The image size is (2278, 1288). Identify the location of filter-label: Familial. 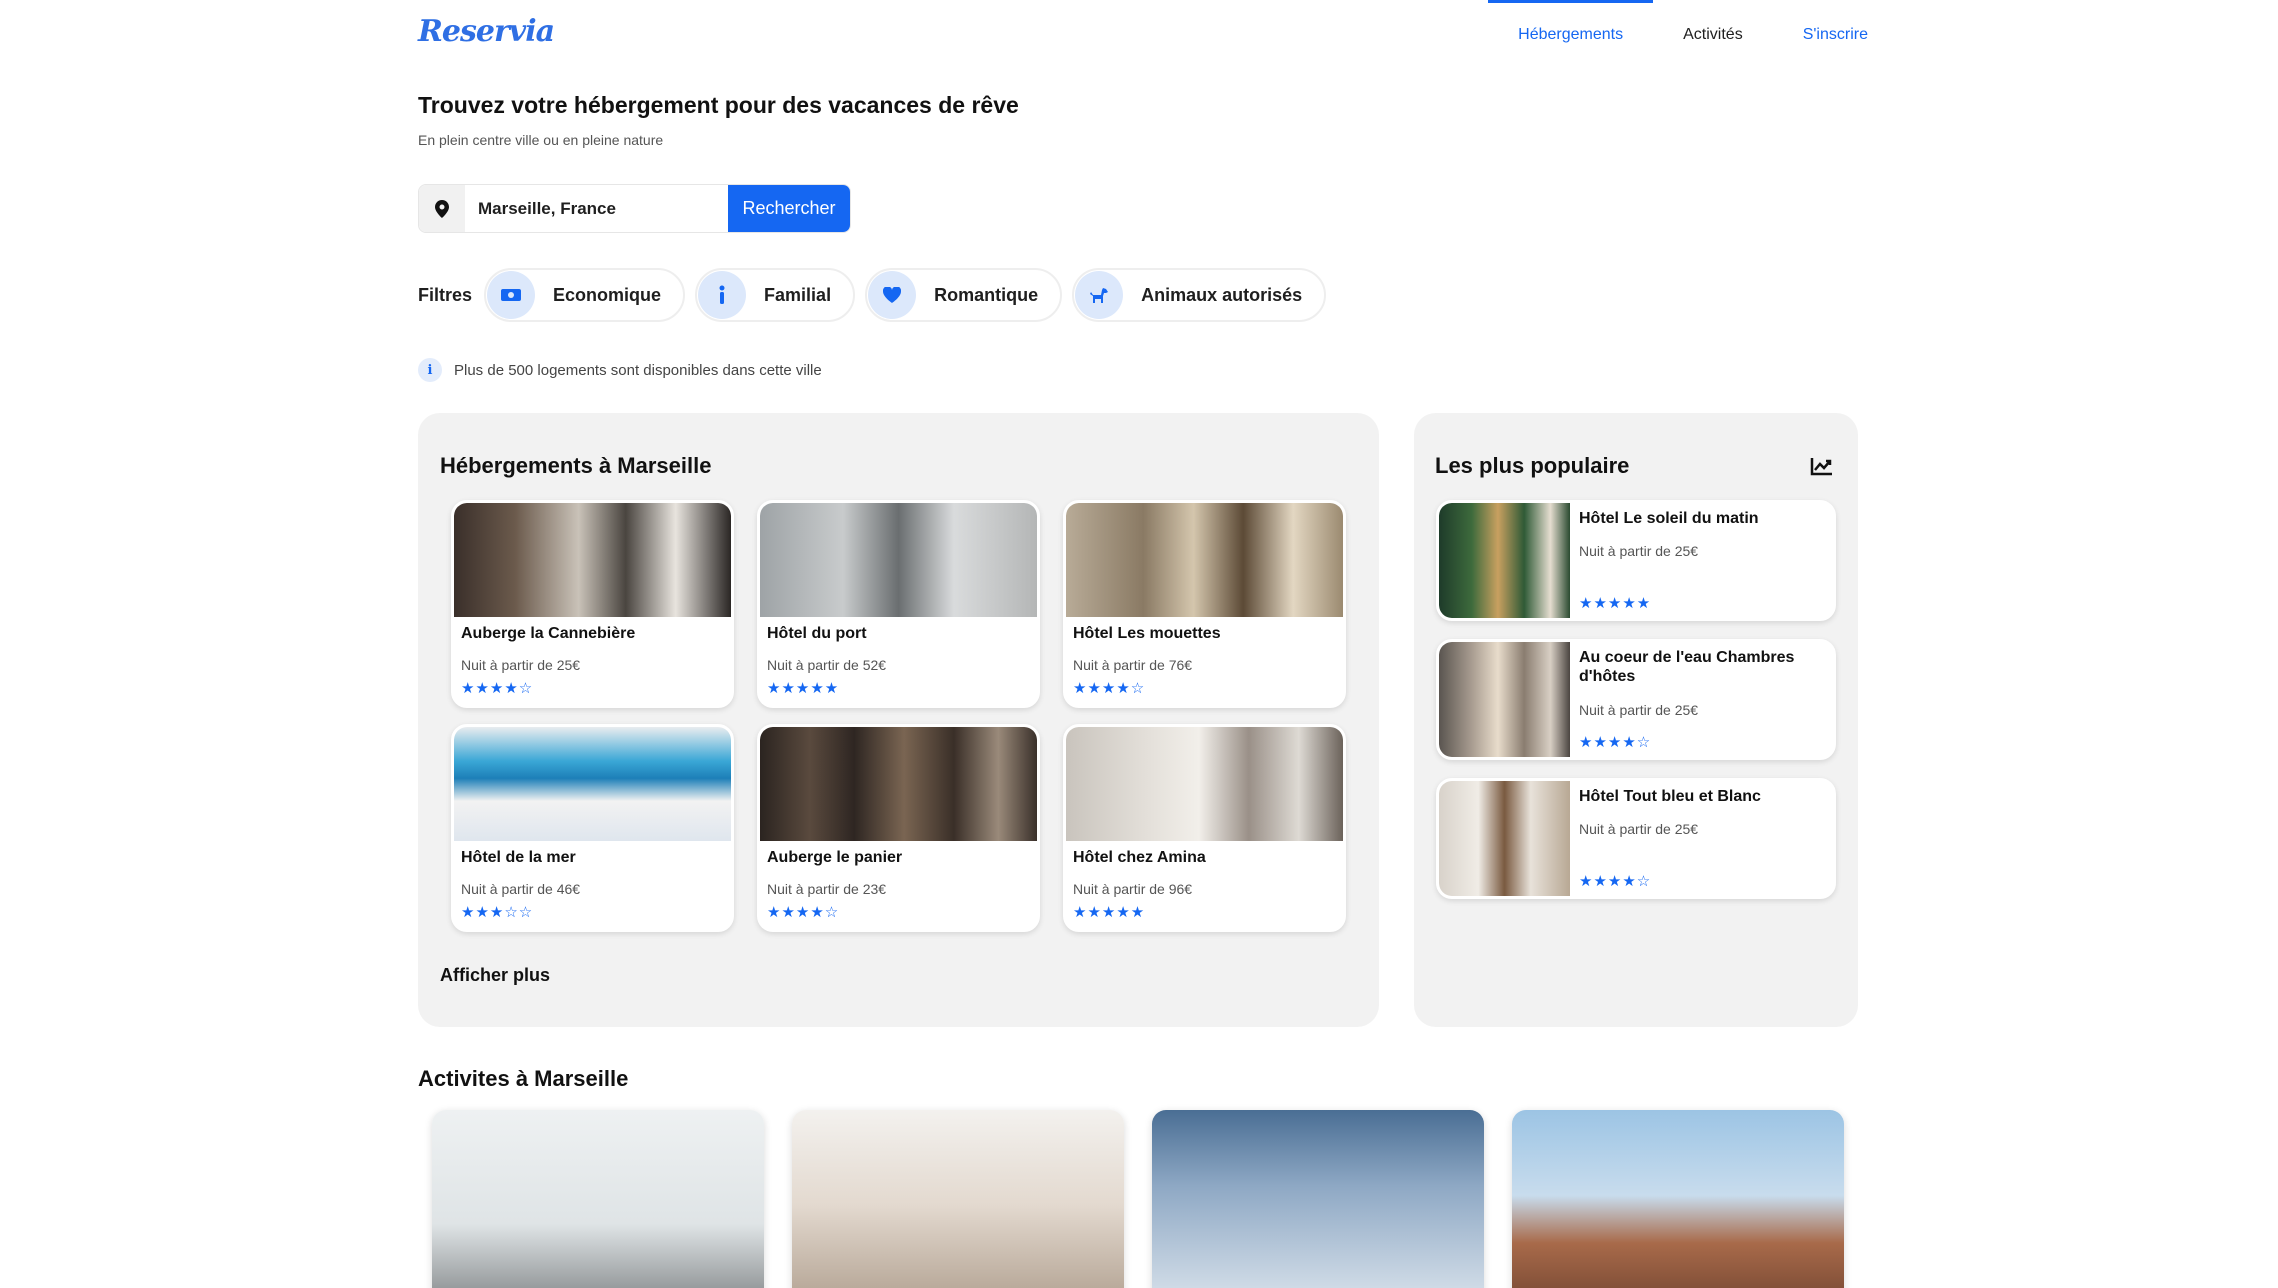
(798, 294).